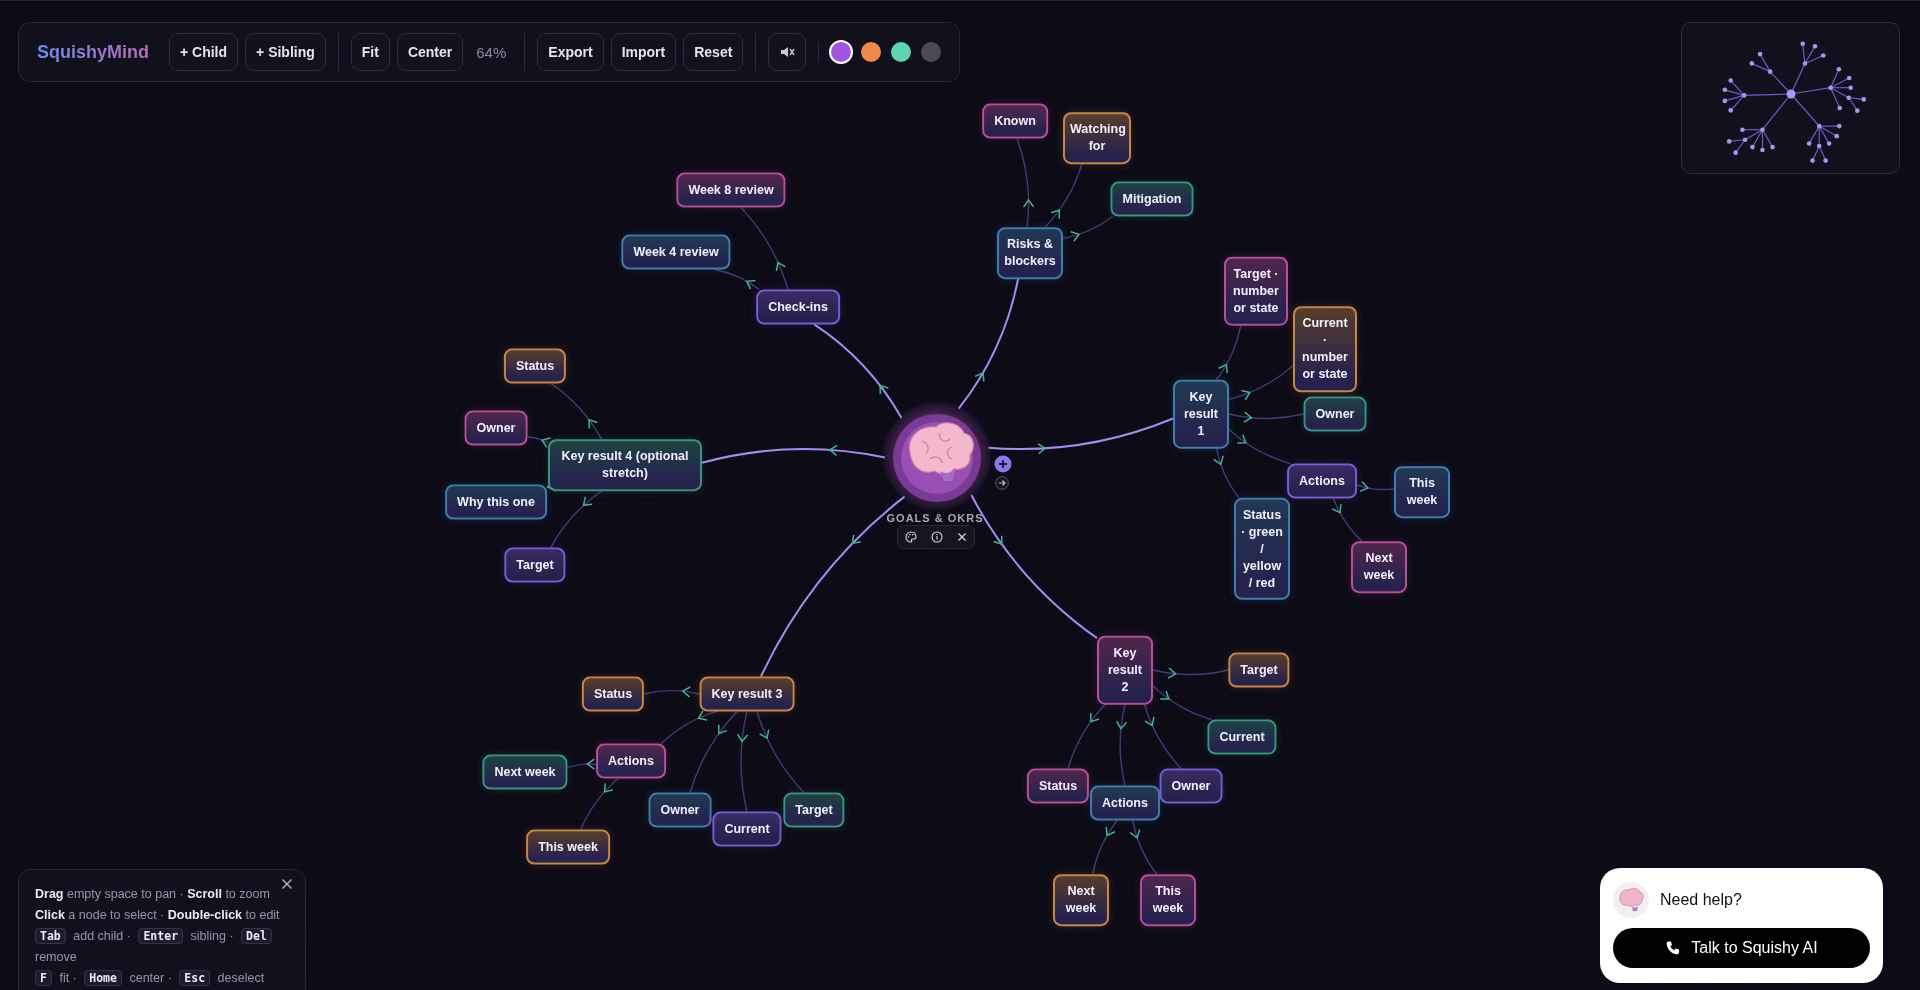  I want to click on key-cap: Enter, so click(161, 936).